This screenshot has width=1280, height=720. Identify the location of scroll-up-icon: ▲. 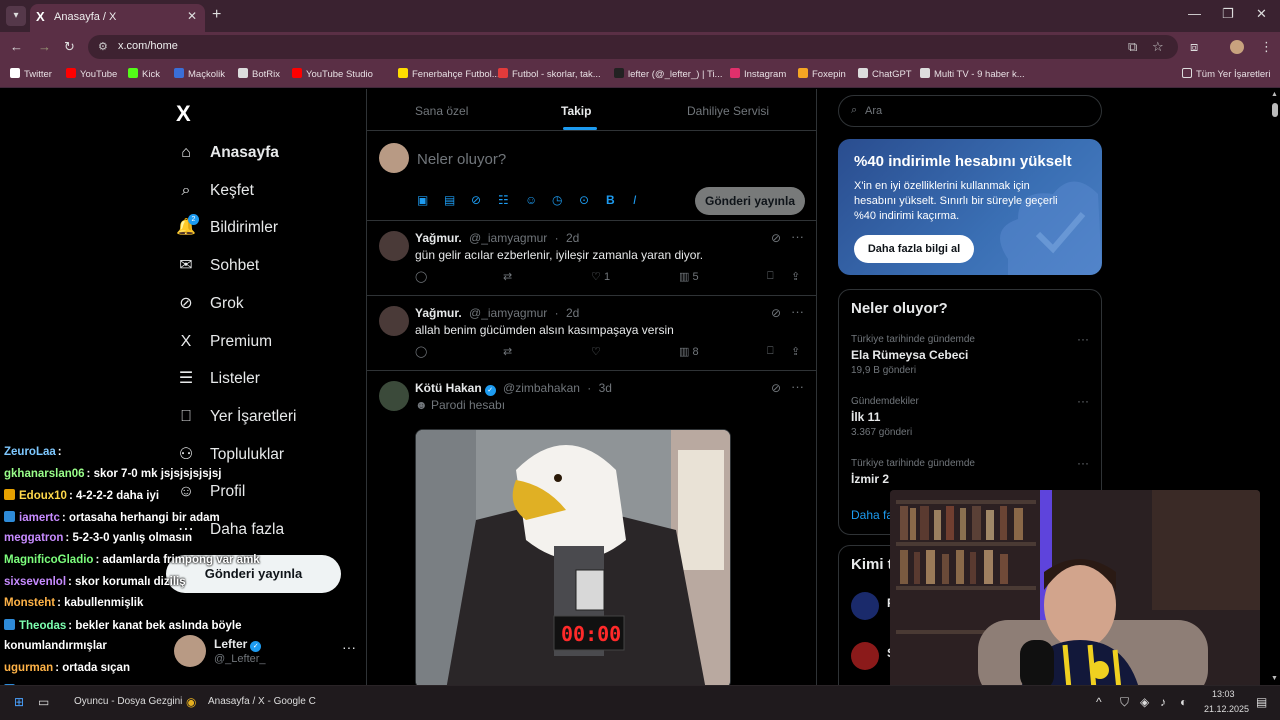
(1274, 94).